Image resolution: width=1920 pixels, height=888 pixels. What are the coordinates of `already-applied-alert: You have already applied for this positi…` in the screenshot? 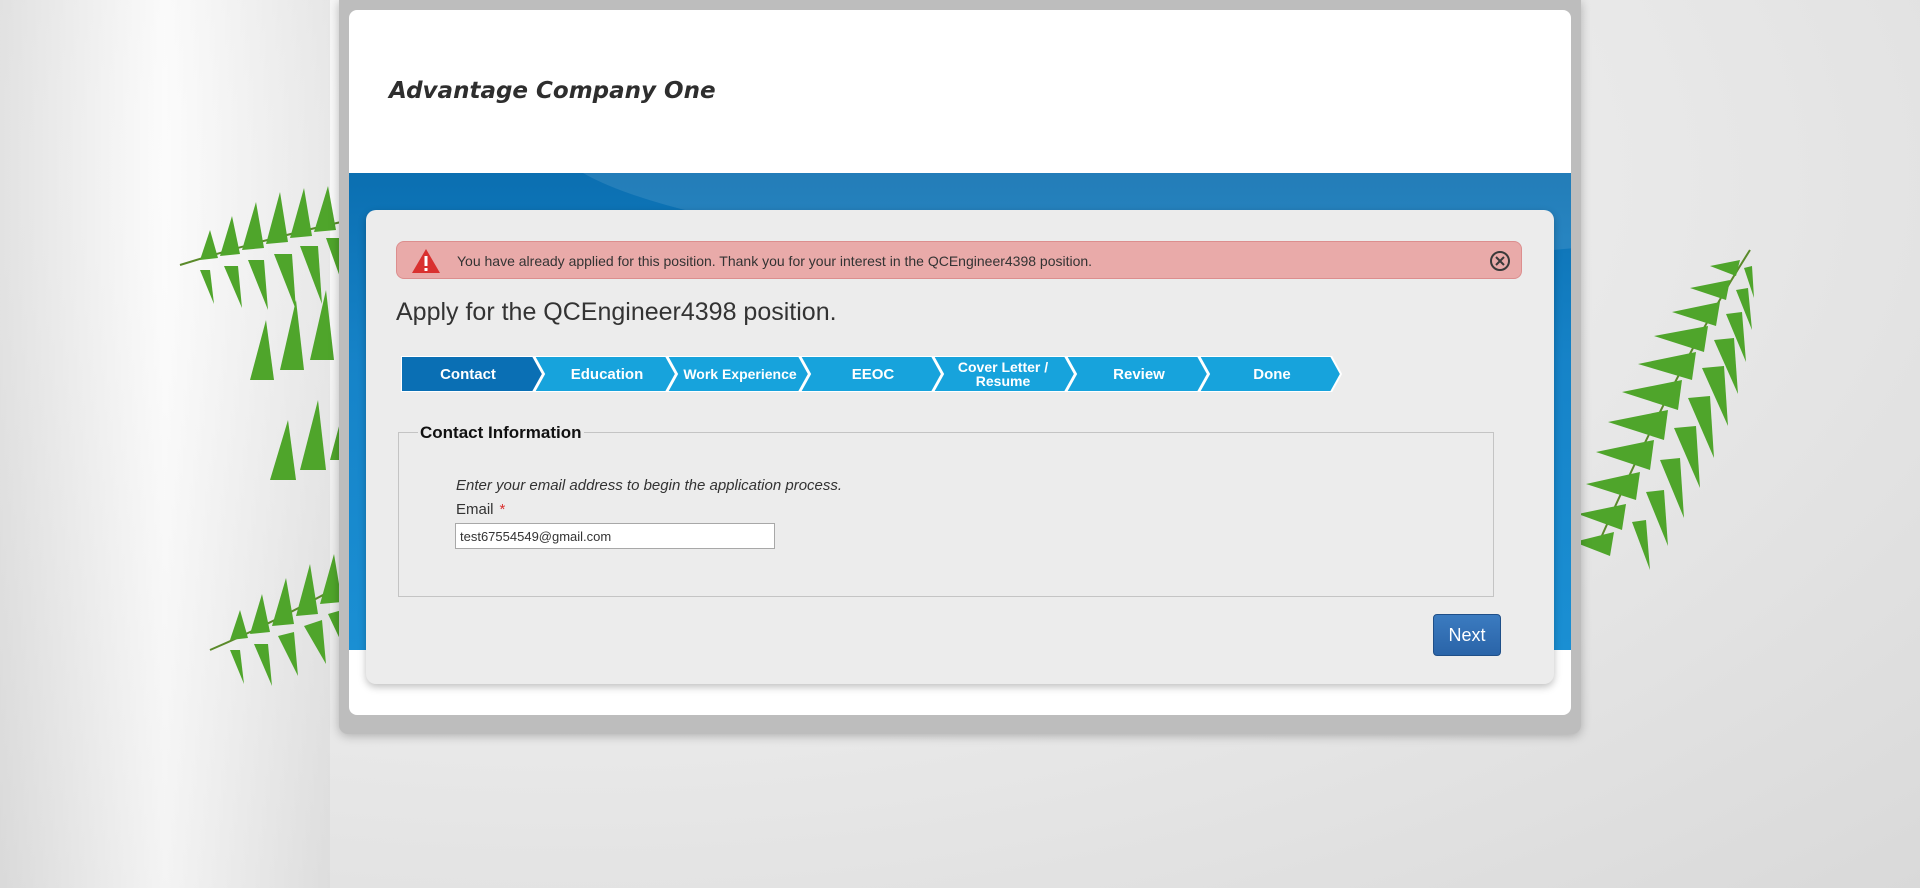 It's located at (959, 260).